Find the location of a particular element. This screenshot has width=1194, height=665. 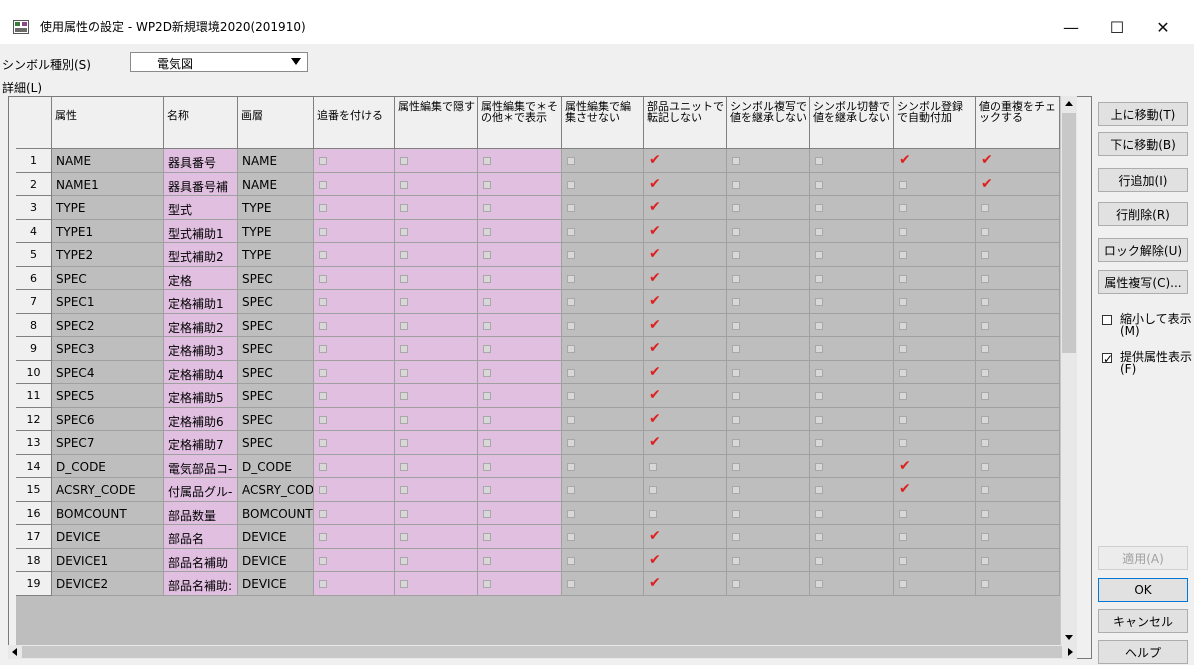

move-up-button: 上に移動(T) is located at coordinates (1143, 114).